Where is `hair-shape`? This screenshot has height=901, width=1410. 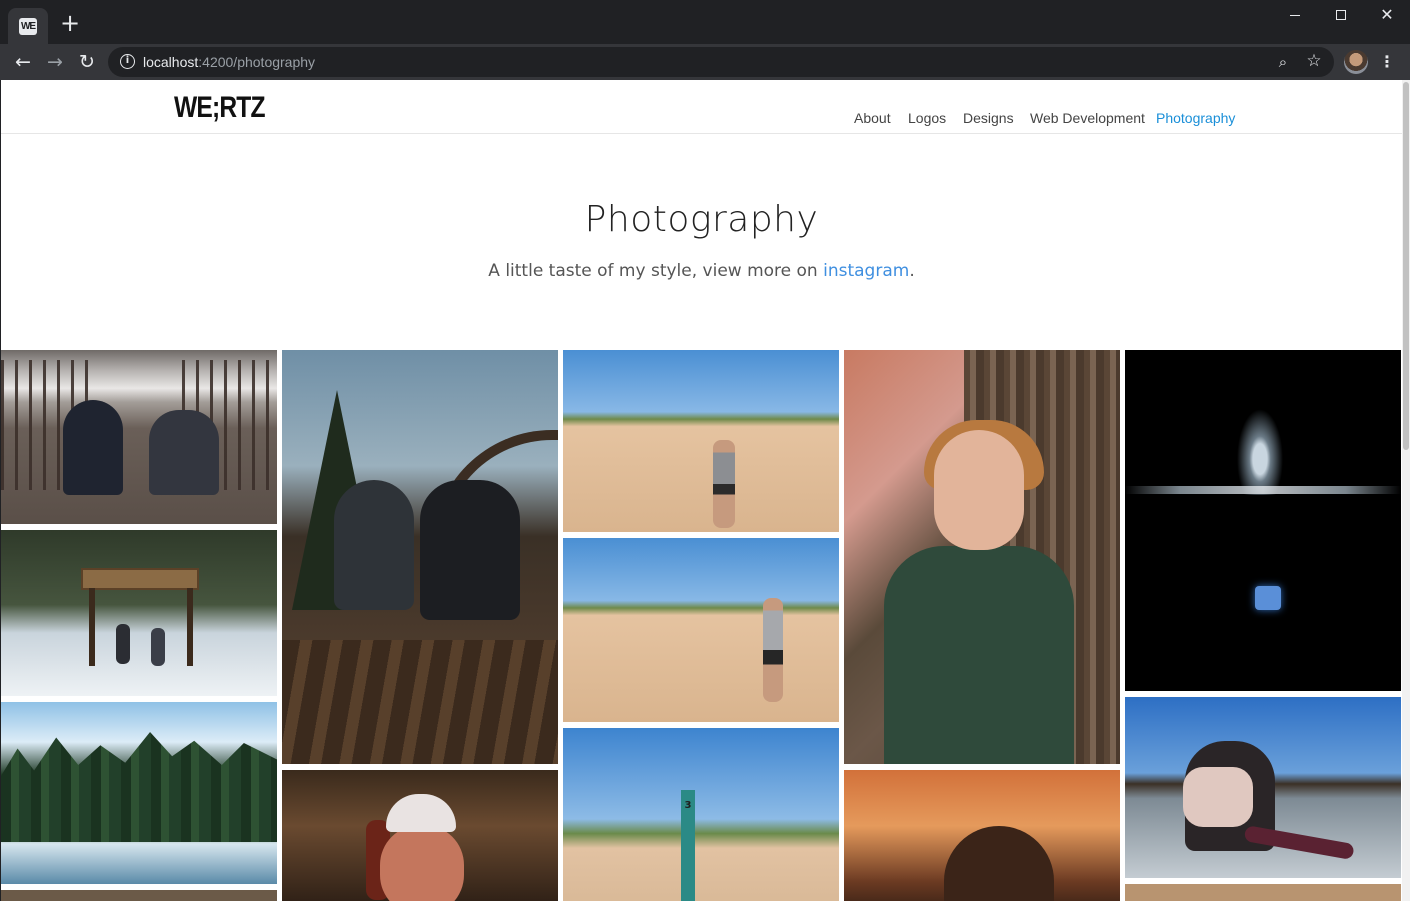 hair-shape is located at coordinates (999, 863).